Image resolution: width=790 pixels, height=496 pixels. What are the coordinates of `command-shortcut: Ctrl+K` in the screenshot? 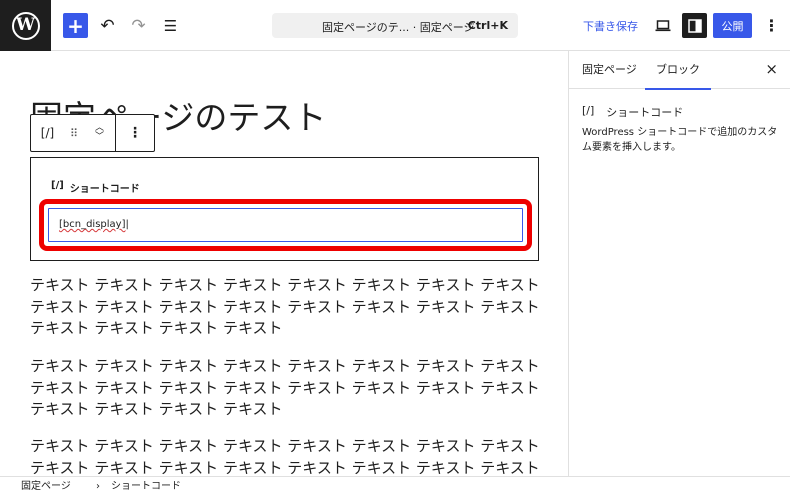 It's located at (487, 25).